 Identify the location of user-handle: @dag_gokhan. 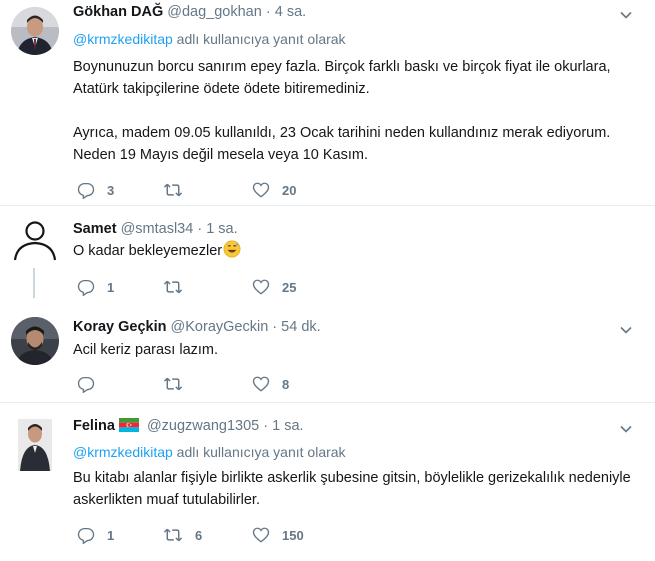
(214, 12).